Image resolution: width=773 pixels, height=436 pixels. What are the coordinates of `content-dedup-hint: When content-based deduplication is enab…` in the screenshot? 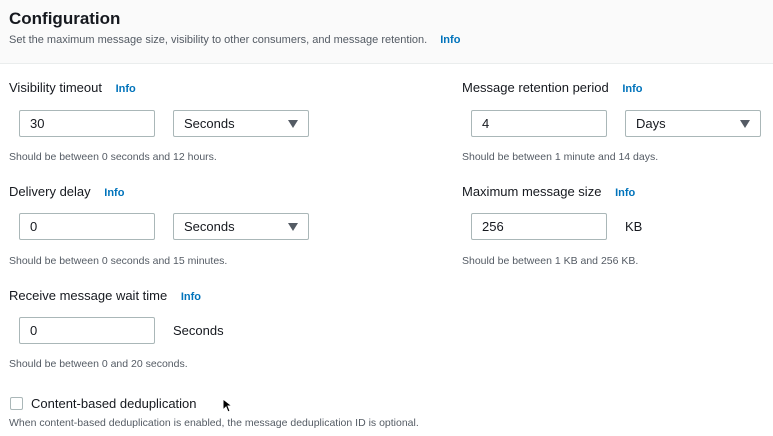 It's located at (214, 423).